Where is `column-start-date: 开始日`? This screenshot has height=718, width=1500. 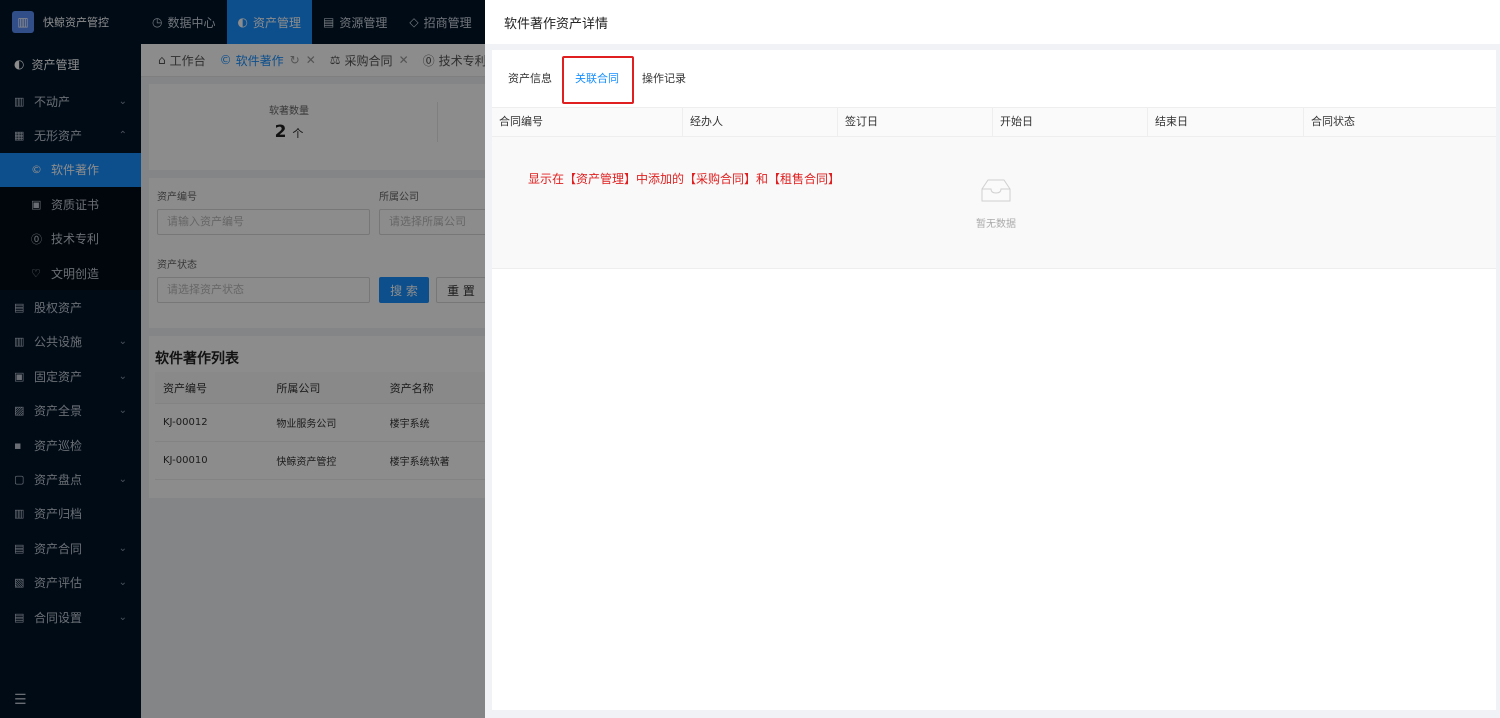
column-start-date: 开始日 is located at coordinates (1070, 122).